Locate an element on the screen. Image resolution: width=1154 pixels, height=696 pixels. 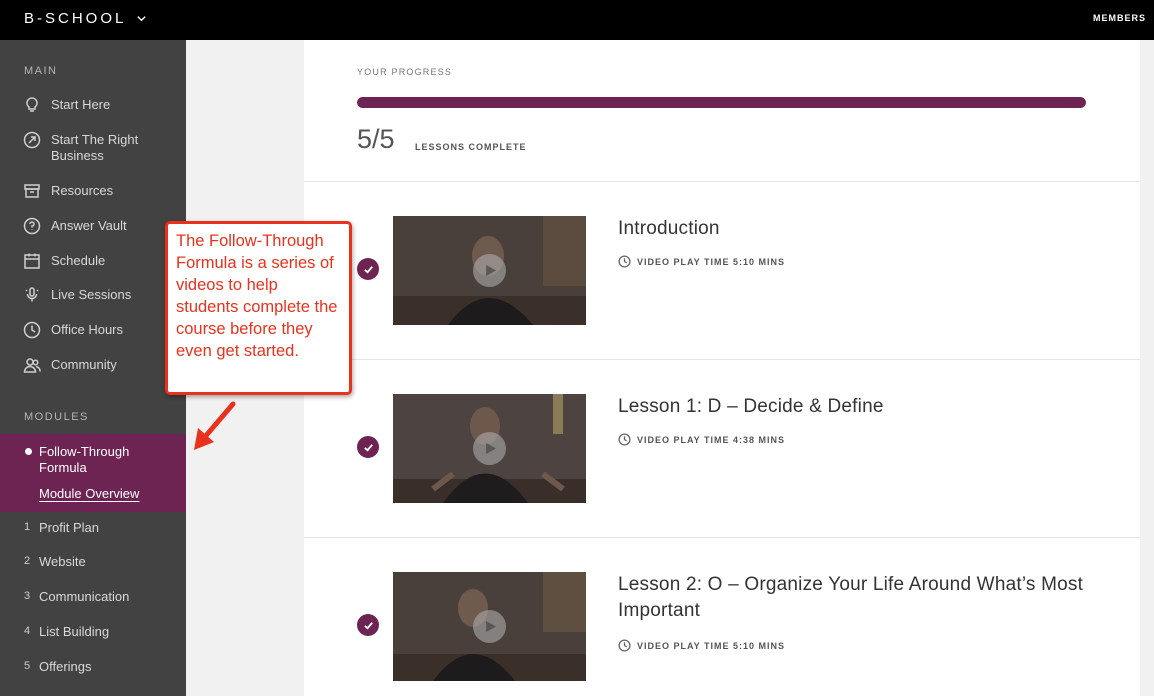
microphone-icon is located at coordinates (32, 295).